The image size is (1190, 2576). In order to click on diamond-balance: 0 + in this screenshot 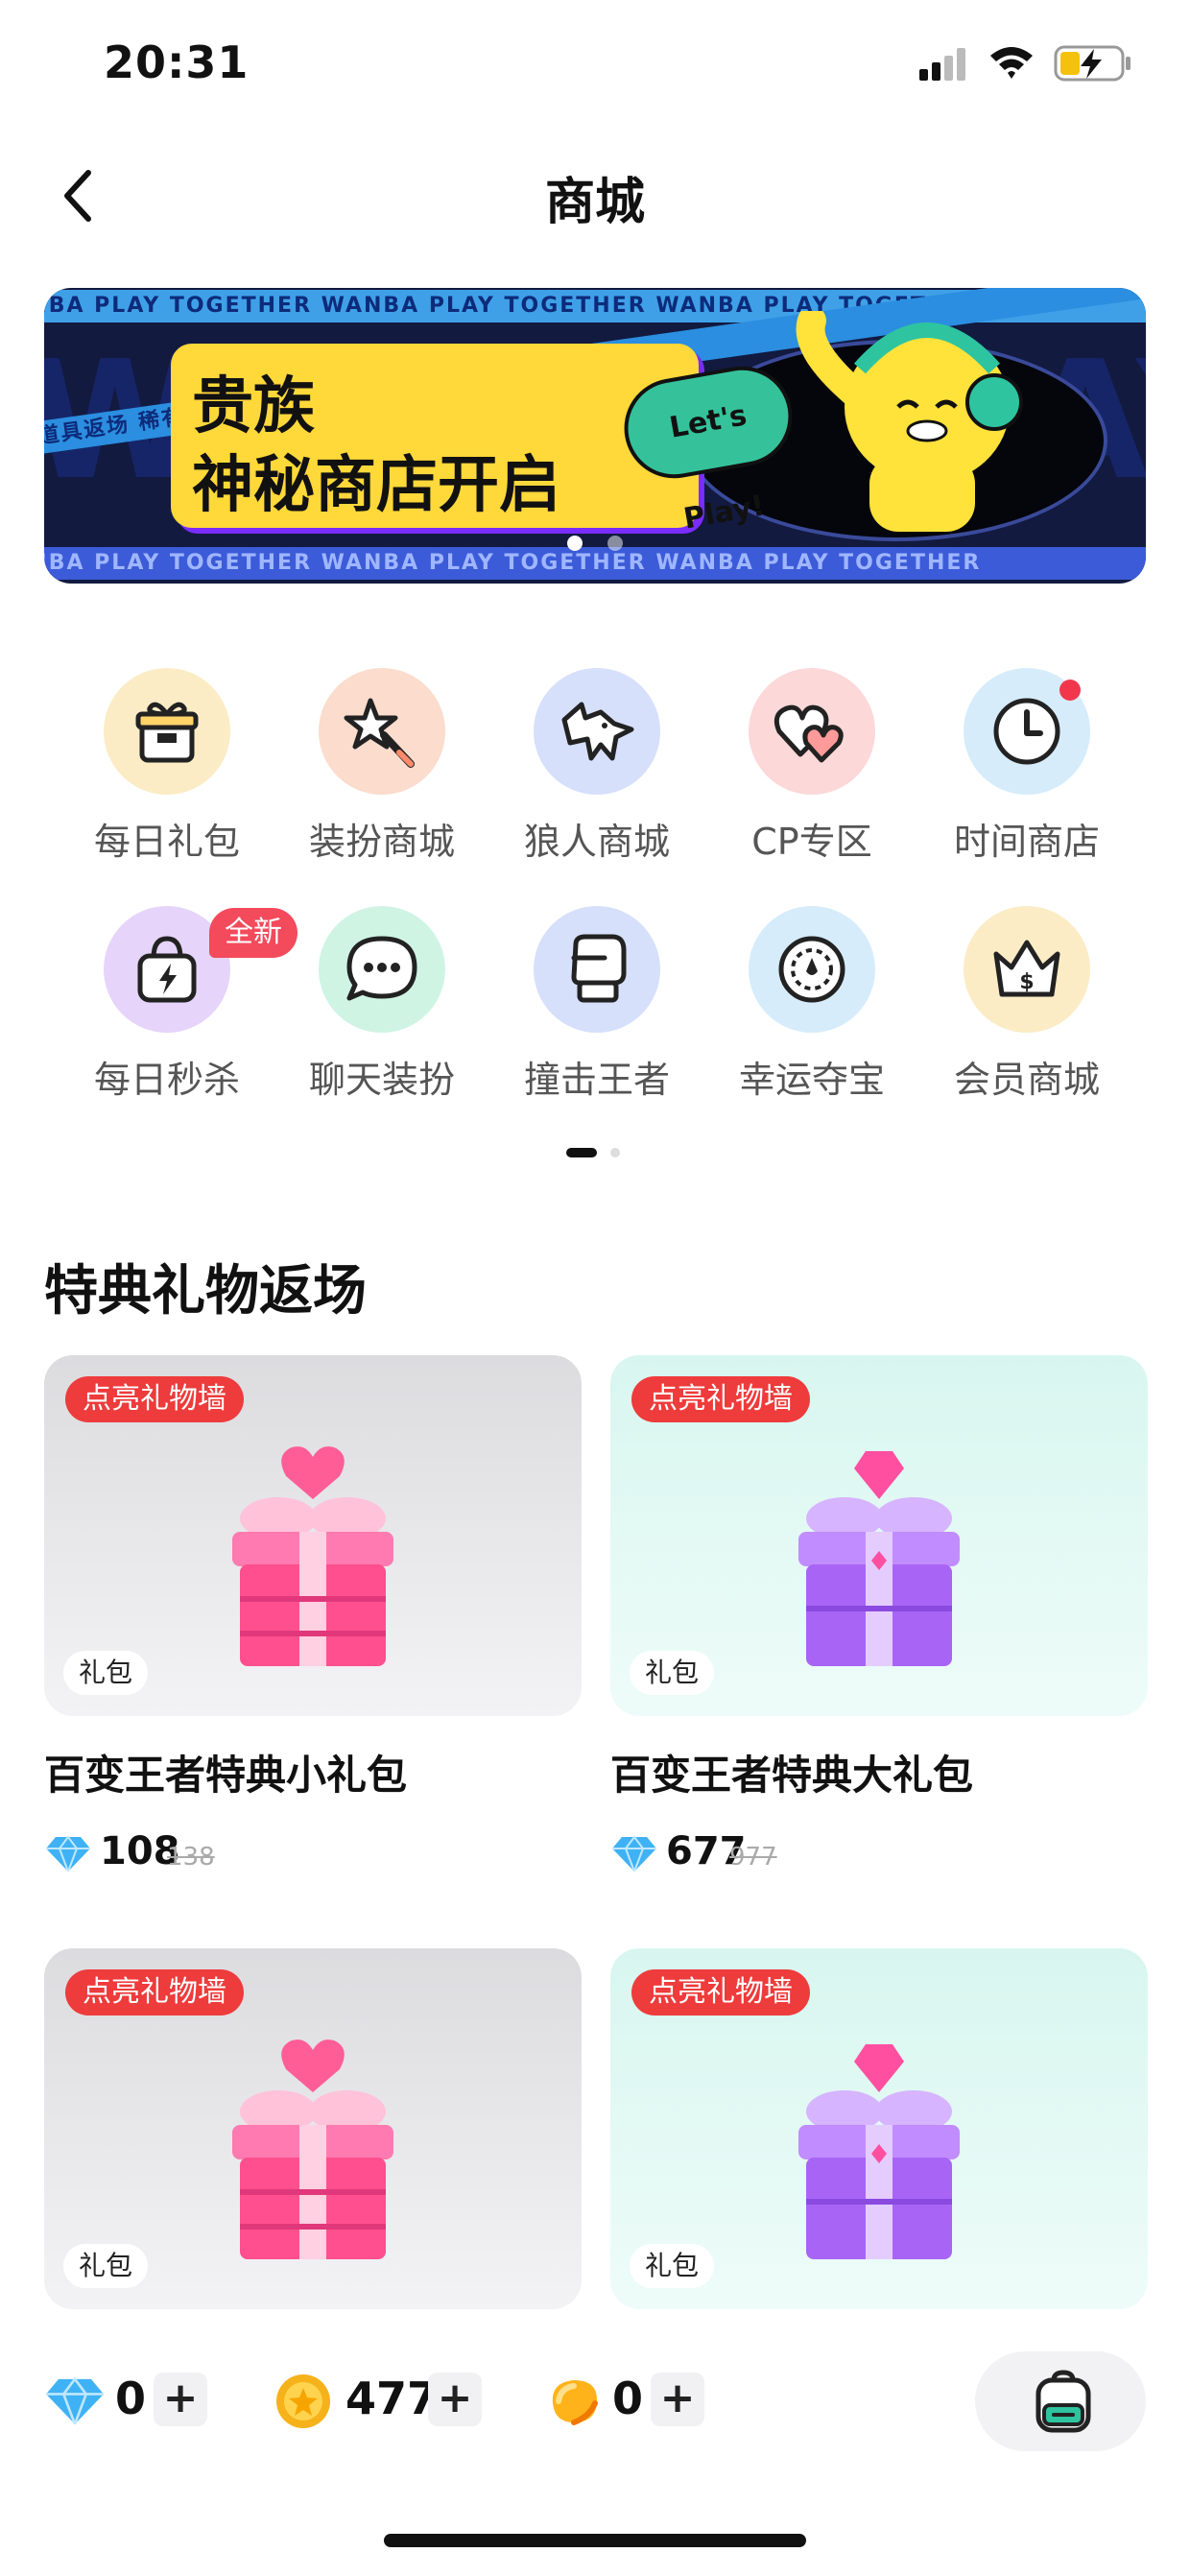, I will do `click(132, 2399)`.